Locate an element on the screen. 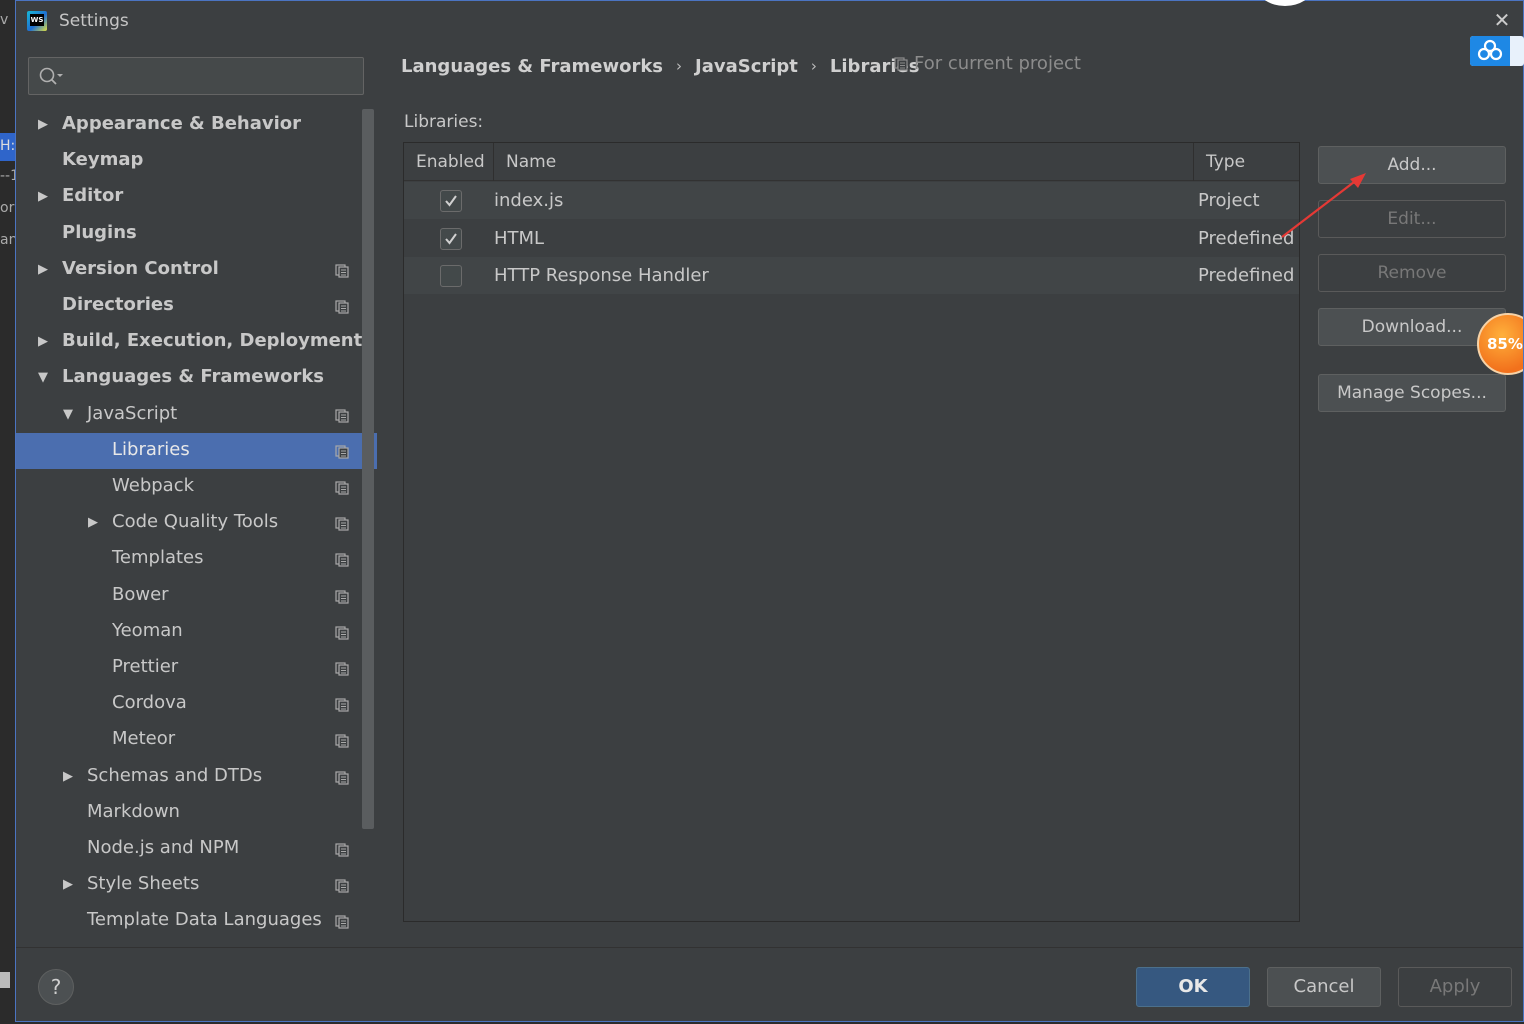  breadcrumb-item: Languages & Frameworks is located at coordinates (532, 66).